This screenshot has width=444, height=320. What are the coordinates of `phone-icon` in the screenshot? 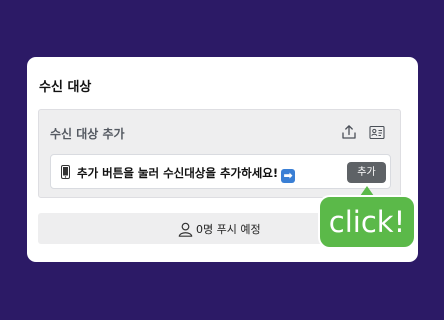 It's located at (65, 172).